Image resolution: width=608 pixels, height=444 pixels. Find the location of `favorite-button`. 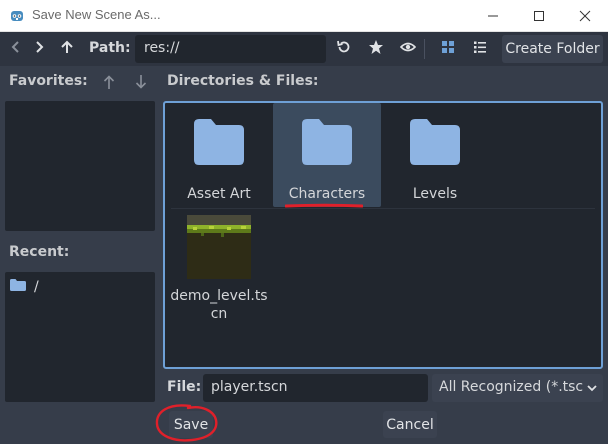

favorite-button is located at coordinates (376, 49).